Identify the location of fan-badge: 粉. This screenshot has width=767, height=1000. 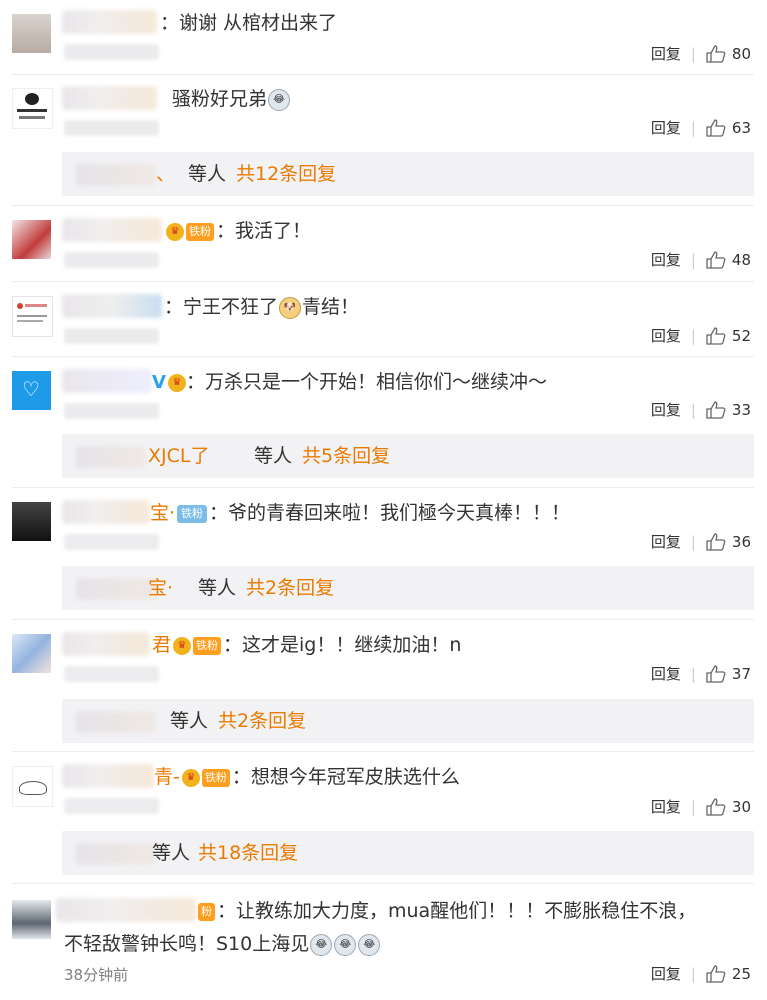
(206, 911).